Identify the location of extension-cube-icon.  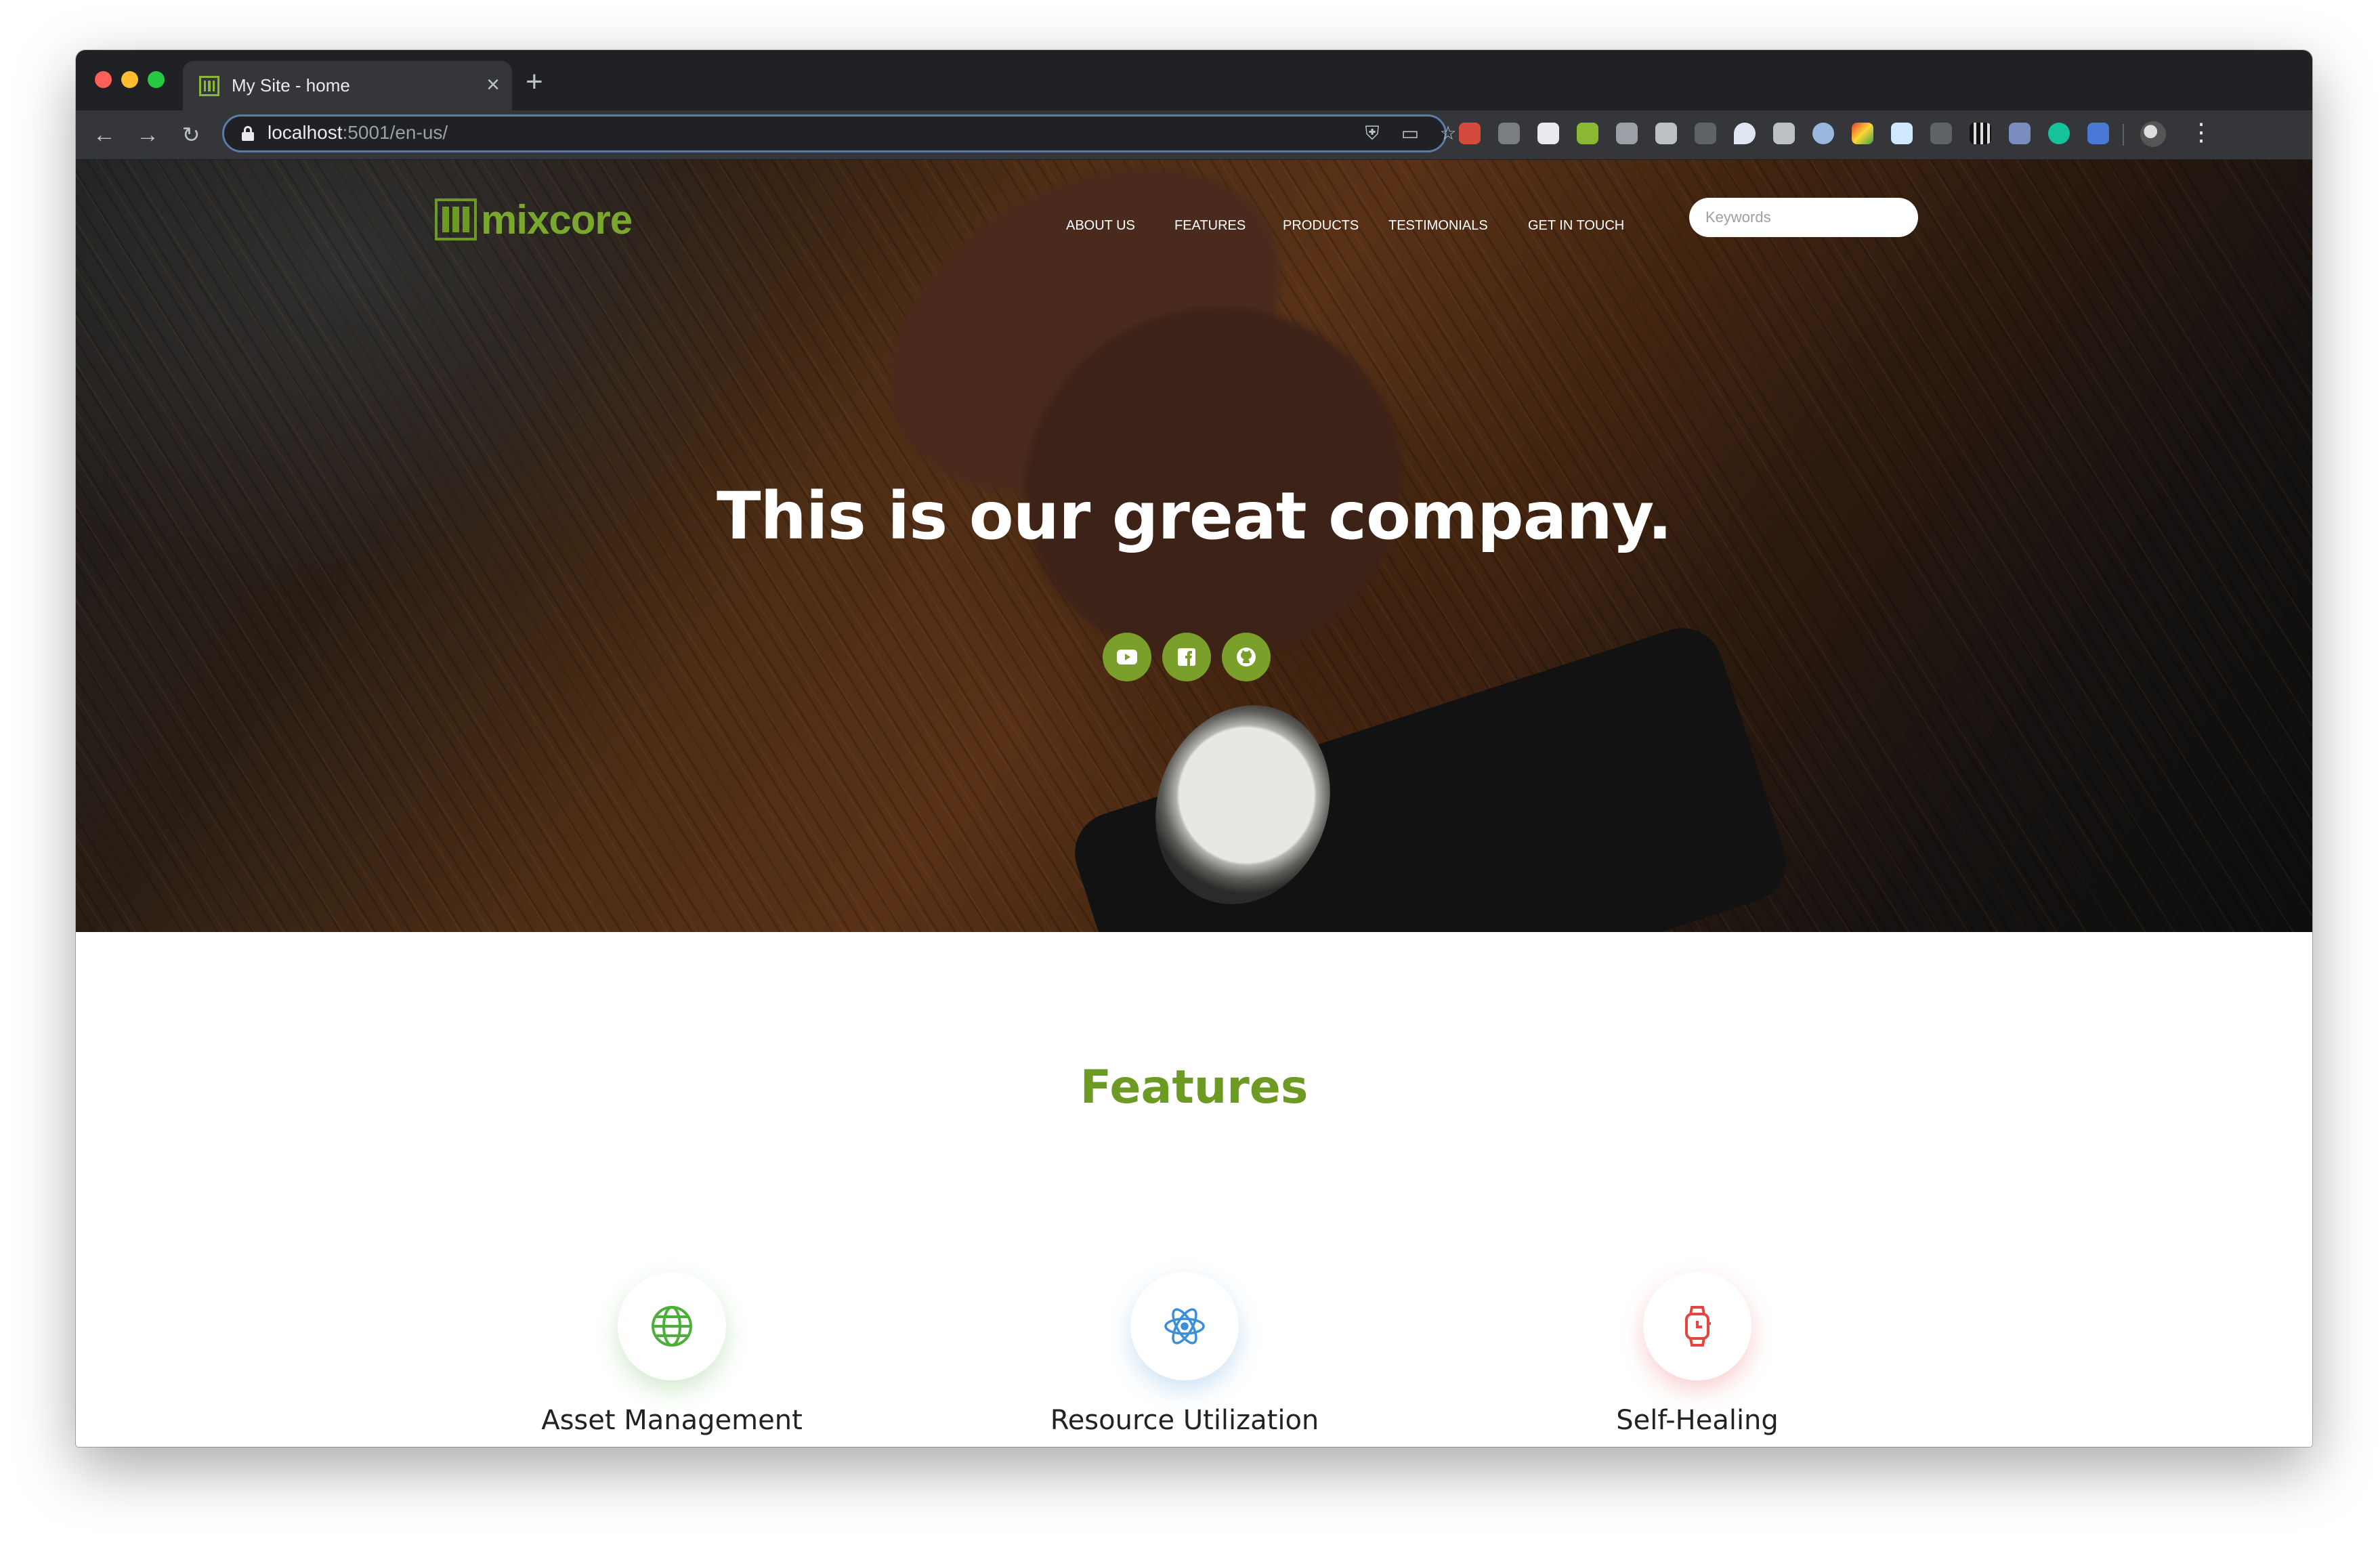
(1470, 133).